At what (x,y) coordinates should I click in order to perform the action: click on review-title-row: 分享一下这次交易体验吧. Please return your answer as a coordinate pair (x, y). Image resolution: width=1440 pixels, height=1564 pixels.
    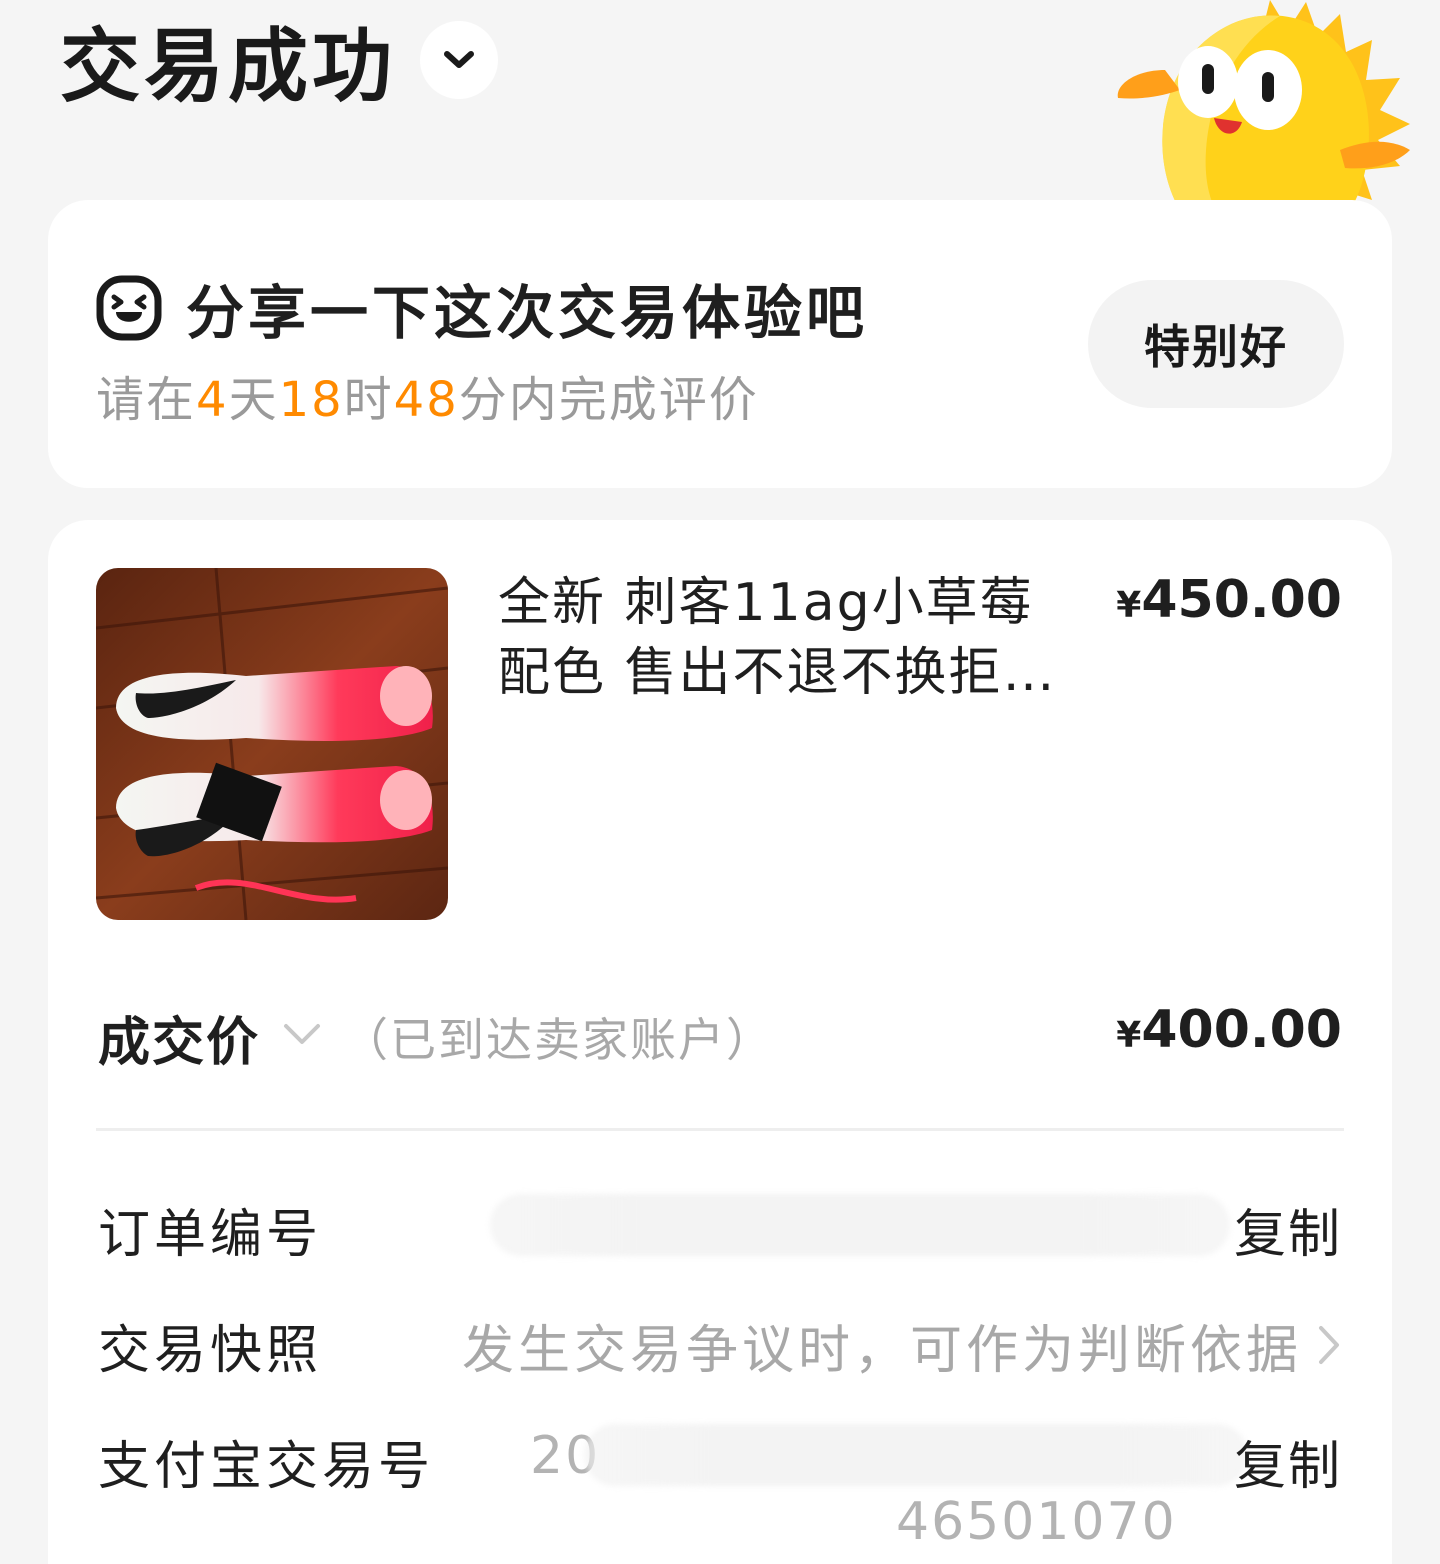
    Looking at the image, I should click on (482, 308).